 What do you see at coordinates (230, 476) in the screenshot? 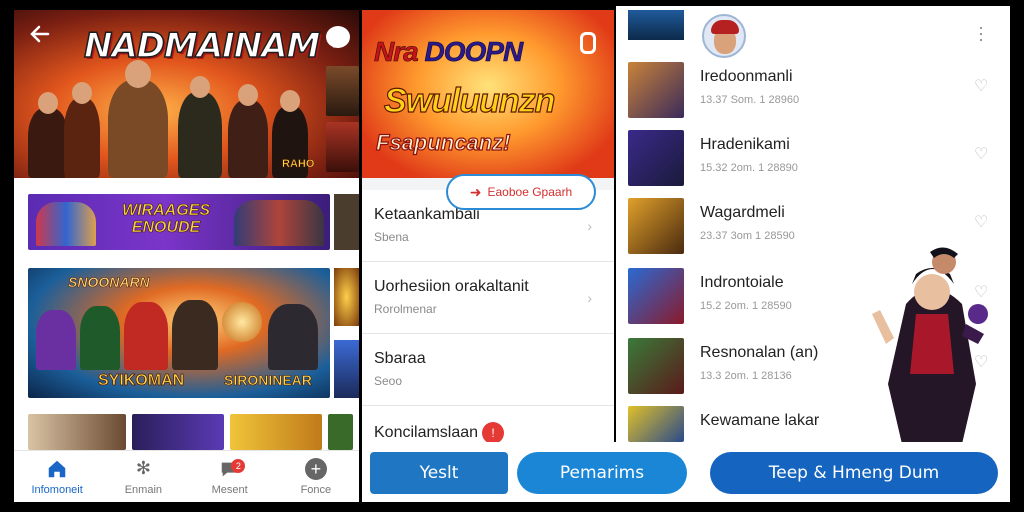
I see `nav-item-messages: 2 Mesent` at bounding box center [230, 476].